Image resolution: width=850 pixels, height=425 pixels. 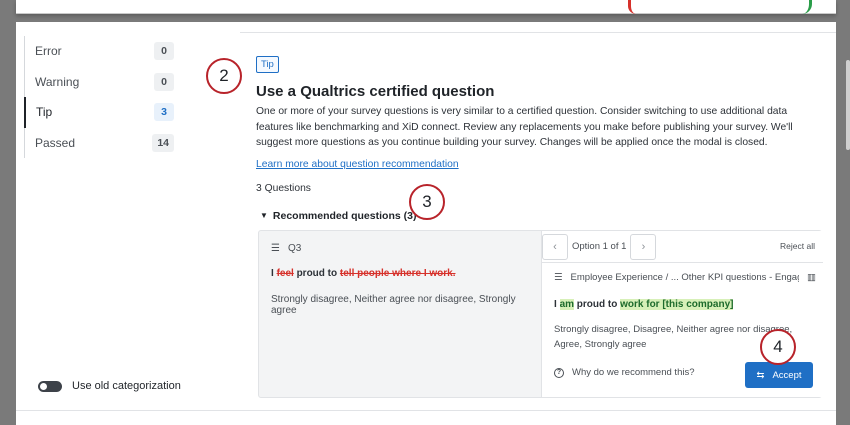 I want to click on old-categorization-toggle, so click(x=50, y=386).